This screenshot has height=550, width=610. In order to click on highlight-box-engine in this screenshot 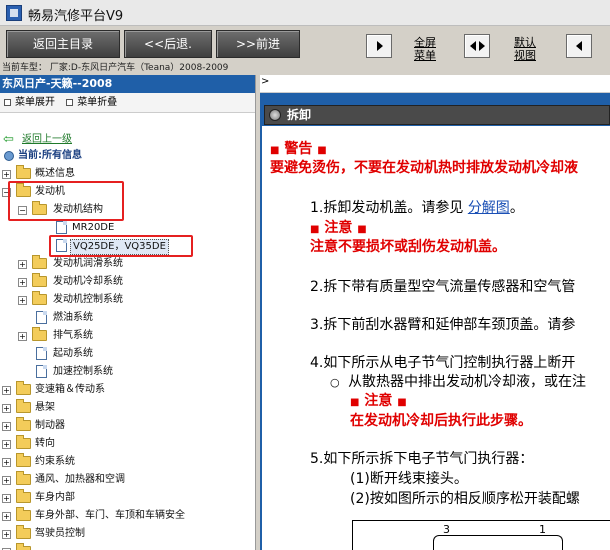, I will do `click(66, 201)`.